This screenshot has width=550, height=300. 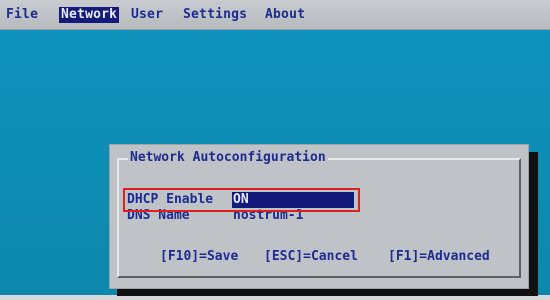 I want to click on advanced-key-hint: [F1]=Advanced, so click(x=439, y=257).